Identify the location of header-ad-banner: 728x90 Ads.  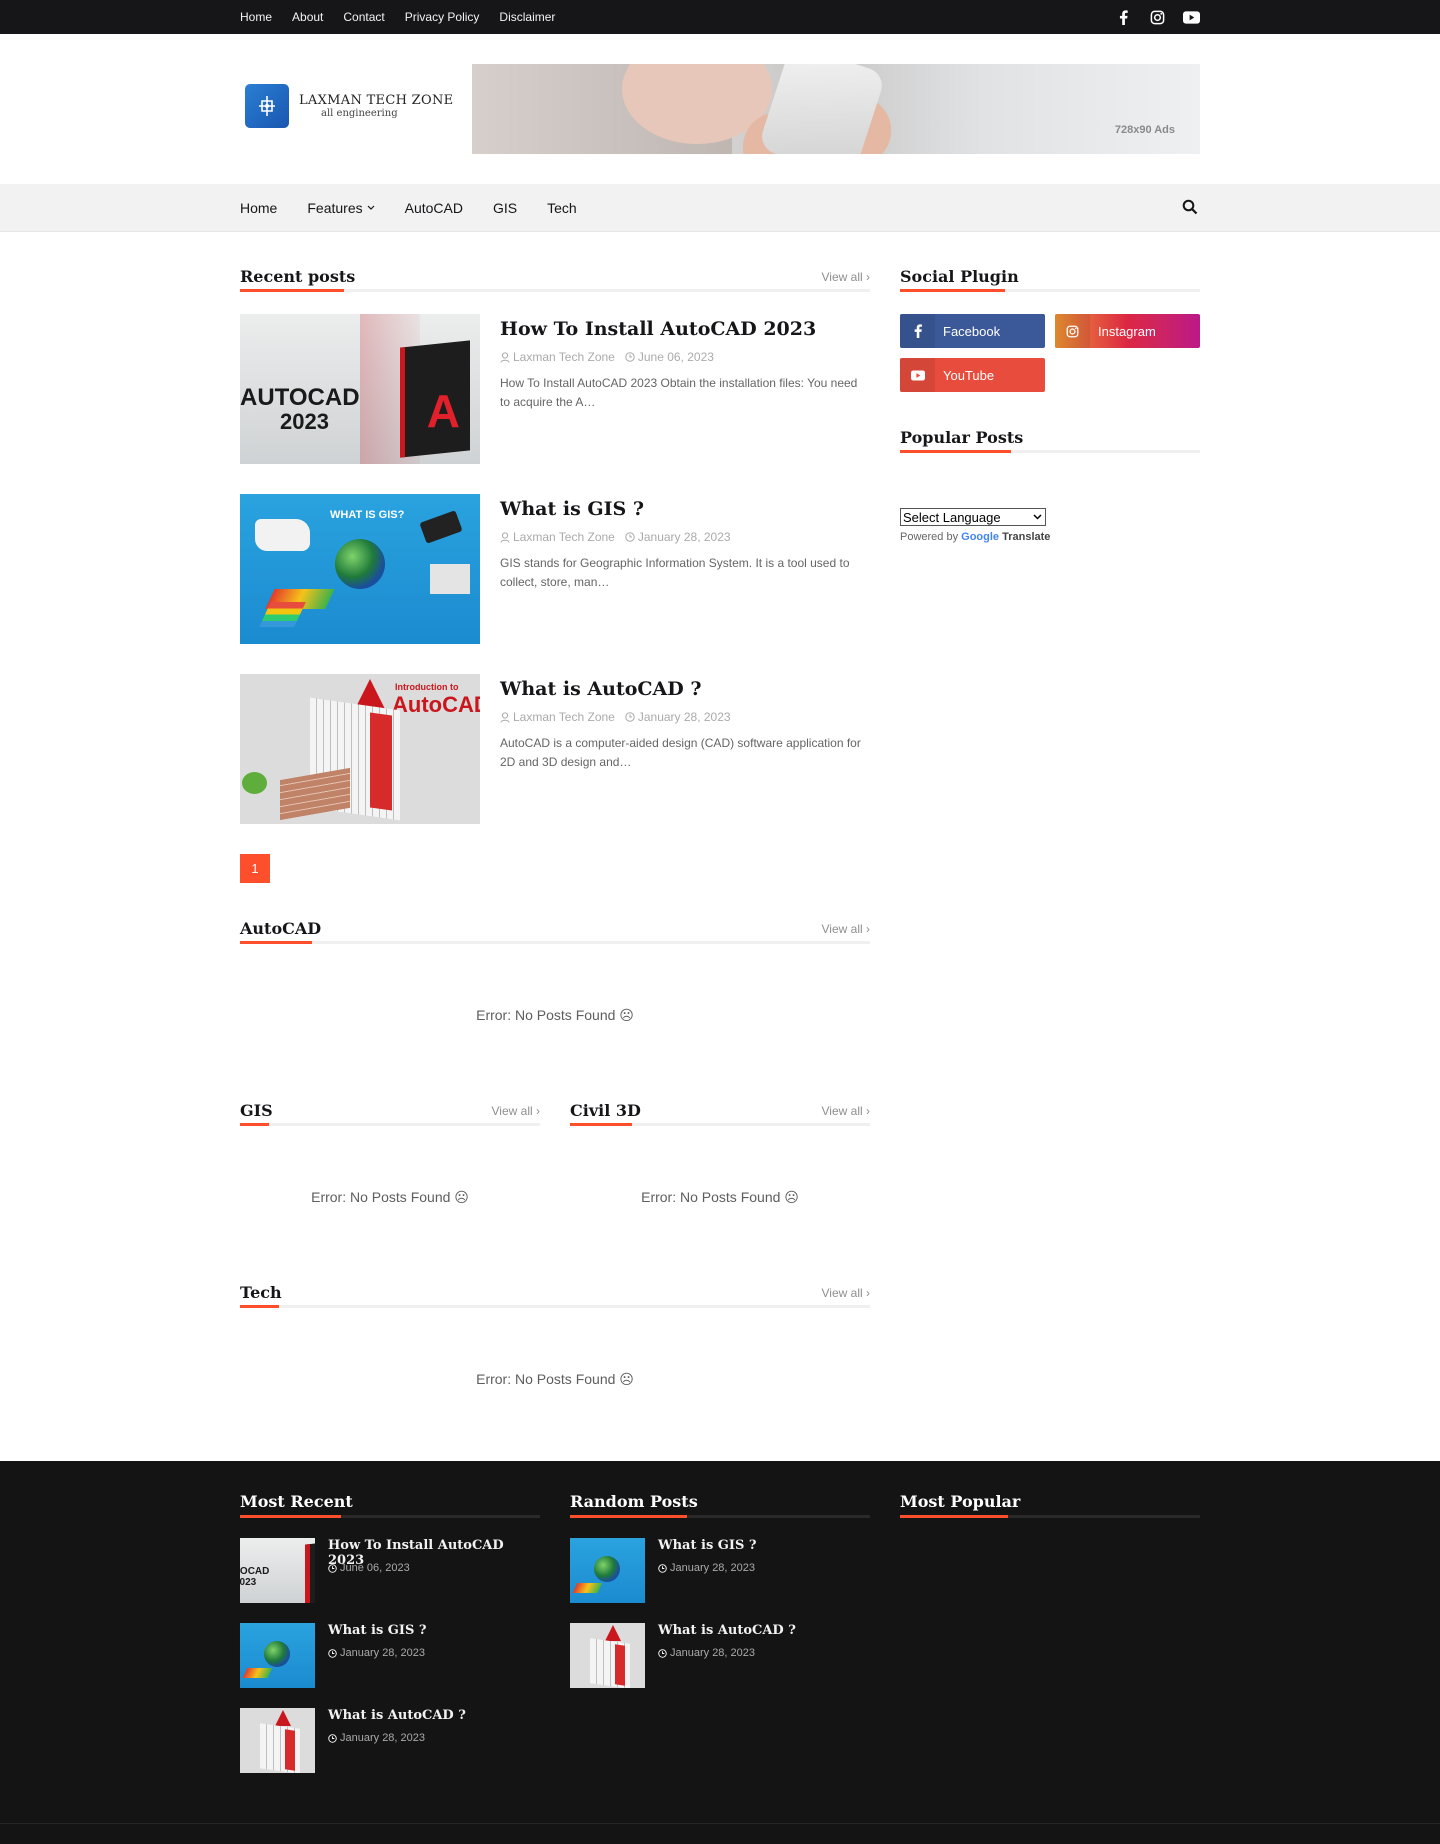
(836, 109).